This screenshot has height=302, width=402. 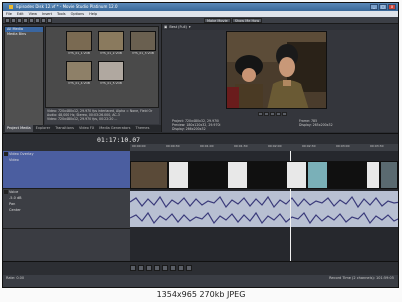 I want to click on video-frame-image, so click(x=276, y=70).